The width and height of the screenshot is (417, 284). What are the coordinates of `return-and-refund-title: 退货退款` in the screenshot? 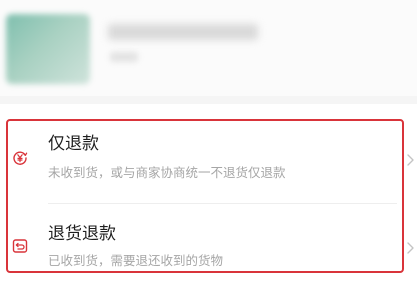 It's located at (82, 234).